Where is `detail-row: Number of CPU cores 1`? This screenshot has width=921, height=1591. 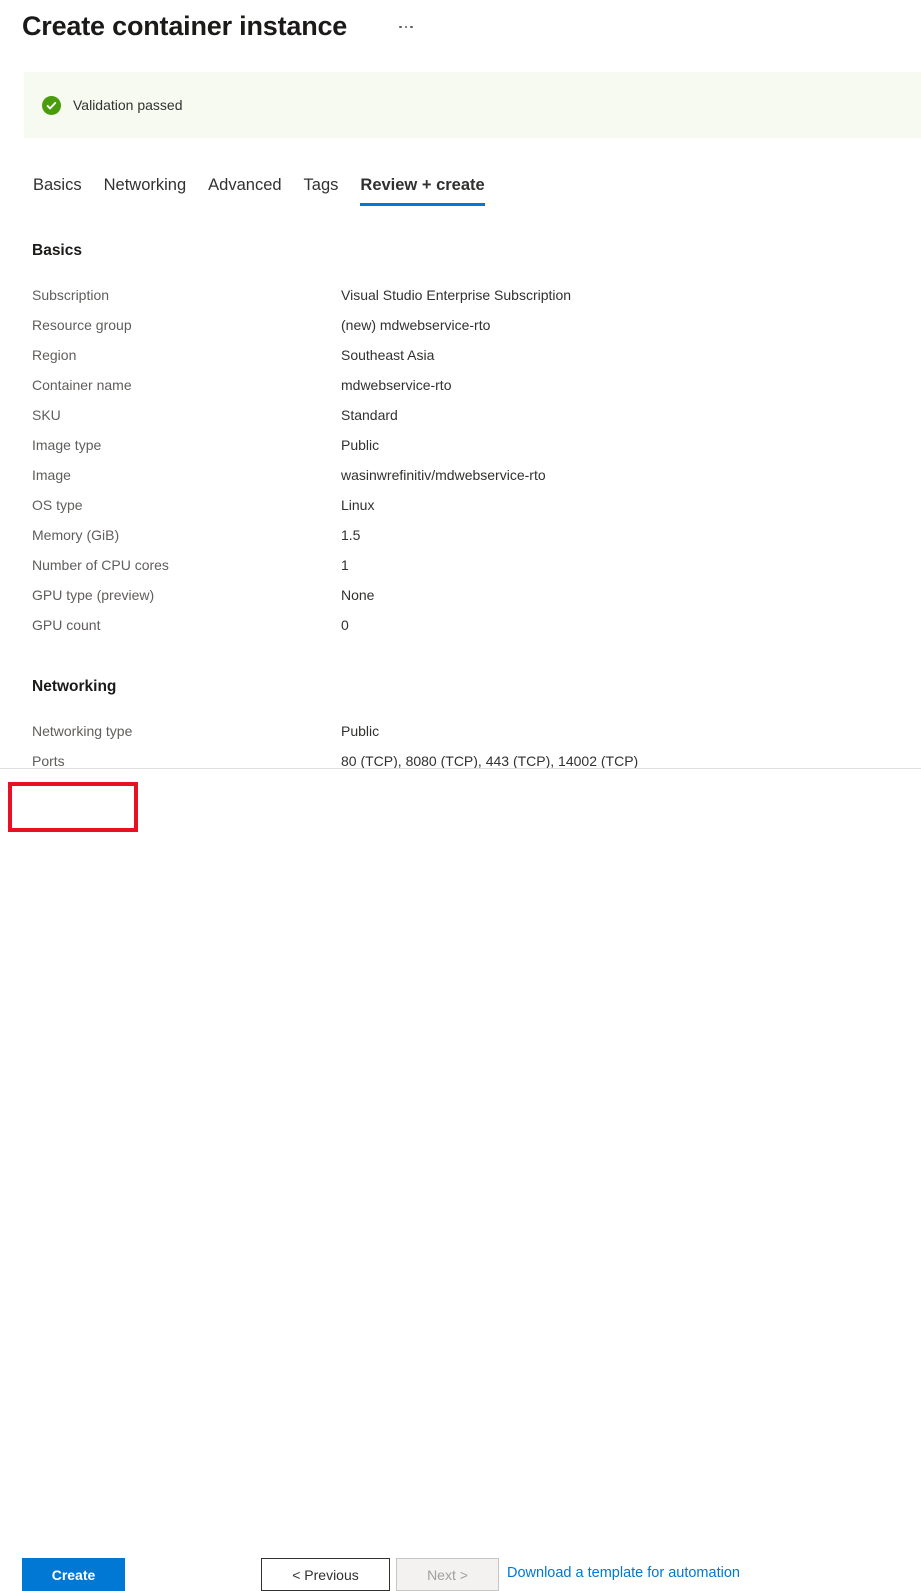
detail-row: Number of CPU cores 1 is located at coordinates (460, 565).